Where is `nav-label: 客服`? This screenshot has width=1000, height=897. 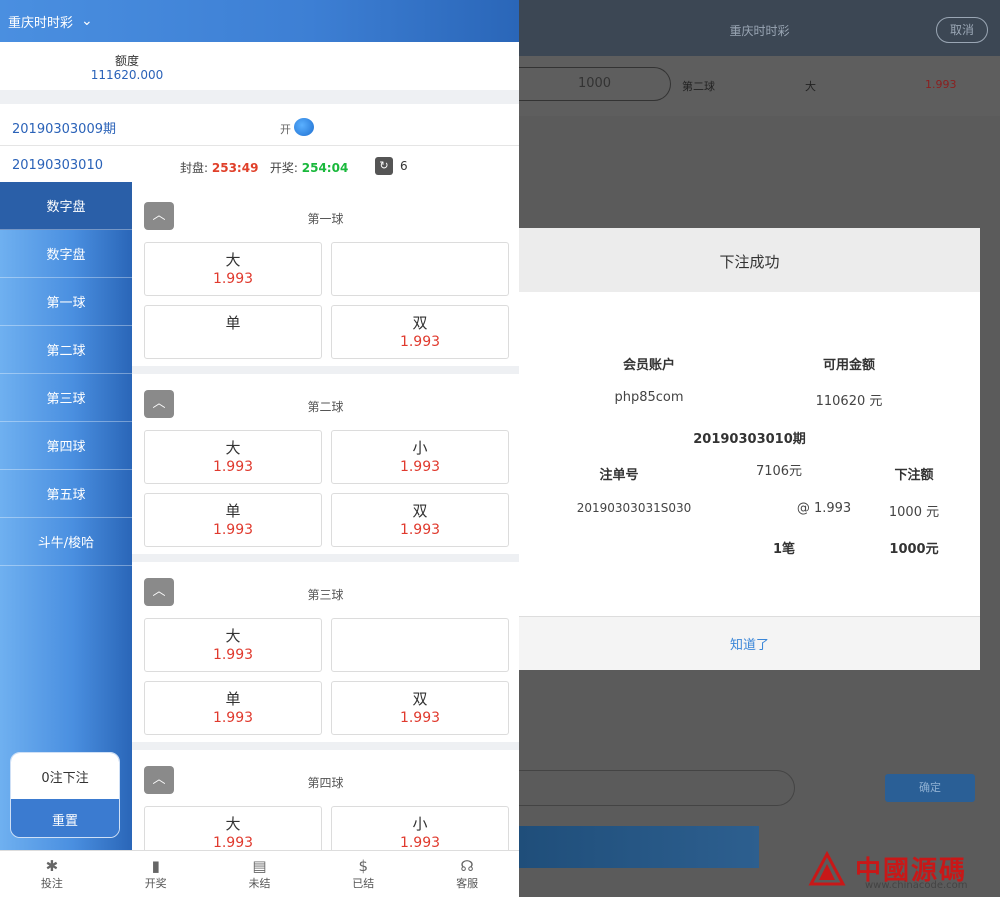 nav-label: 客服 is located at coordinates (467, 883).